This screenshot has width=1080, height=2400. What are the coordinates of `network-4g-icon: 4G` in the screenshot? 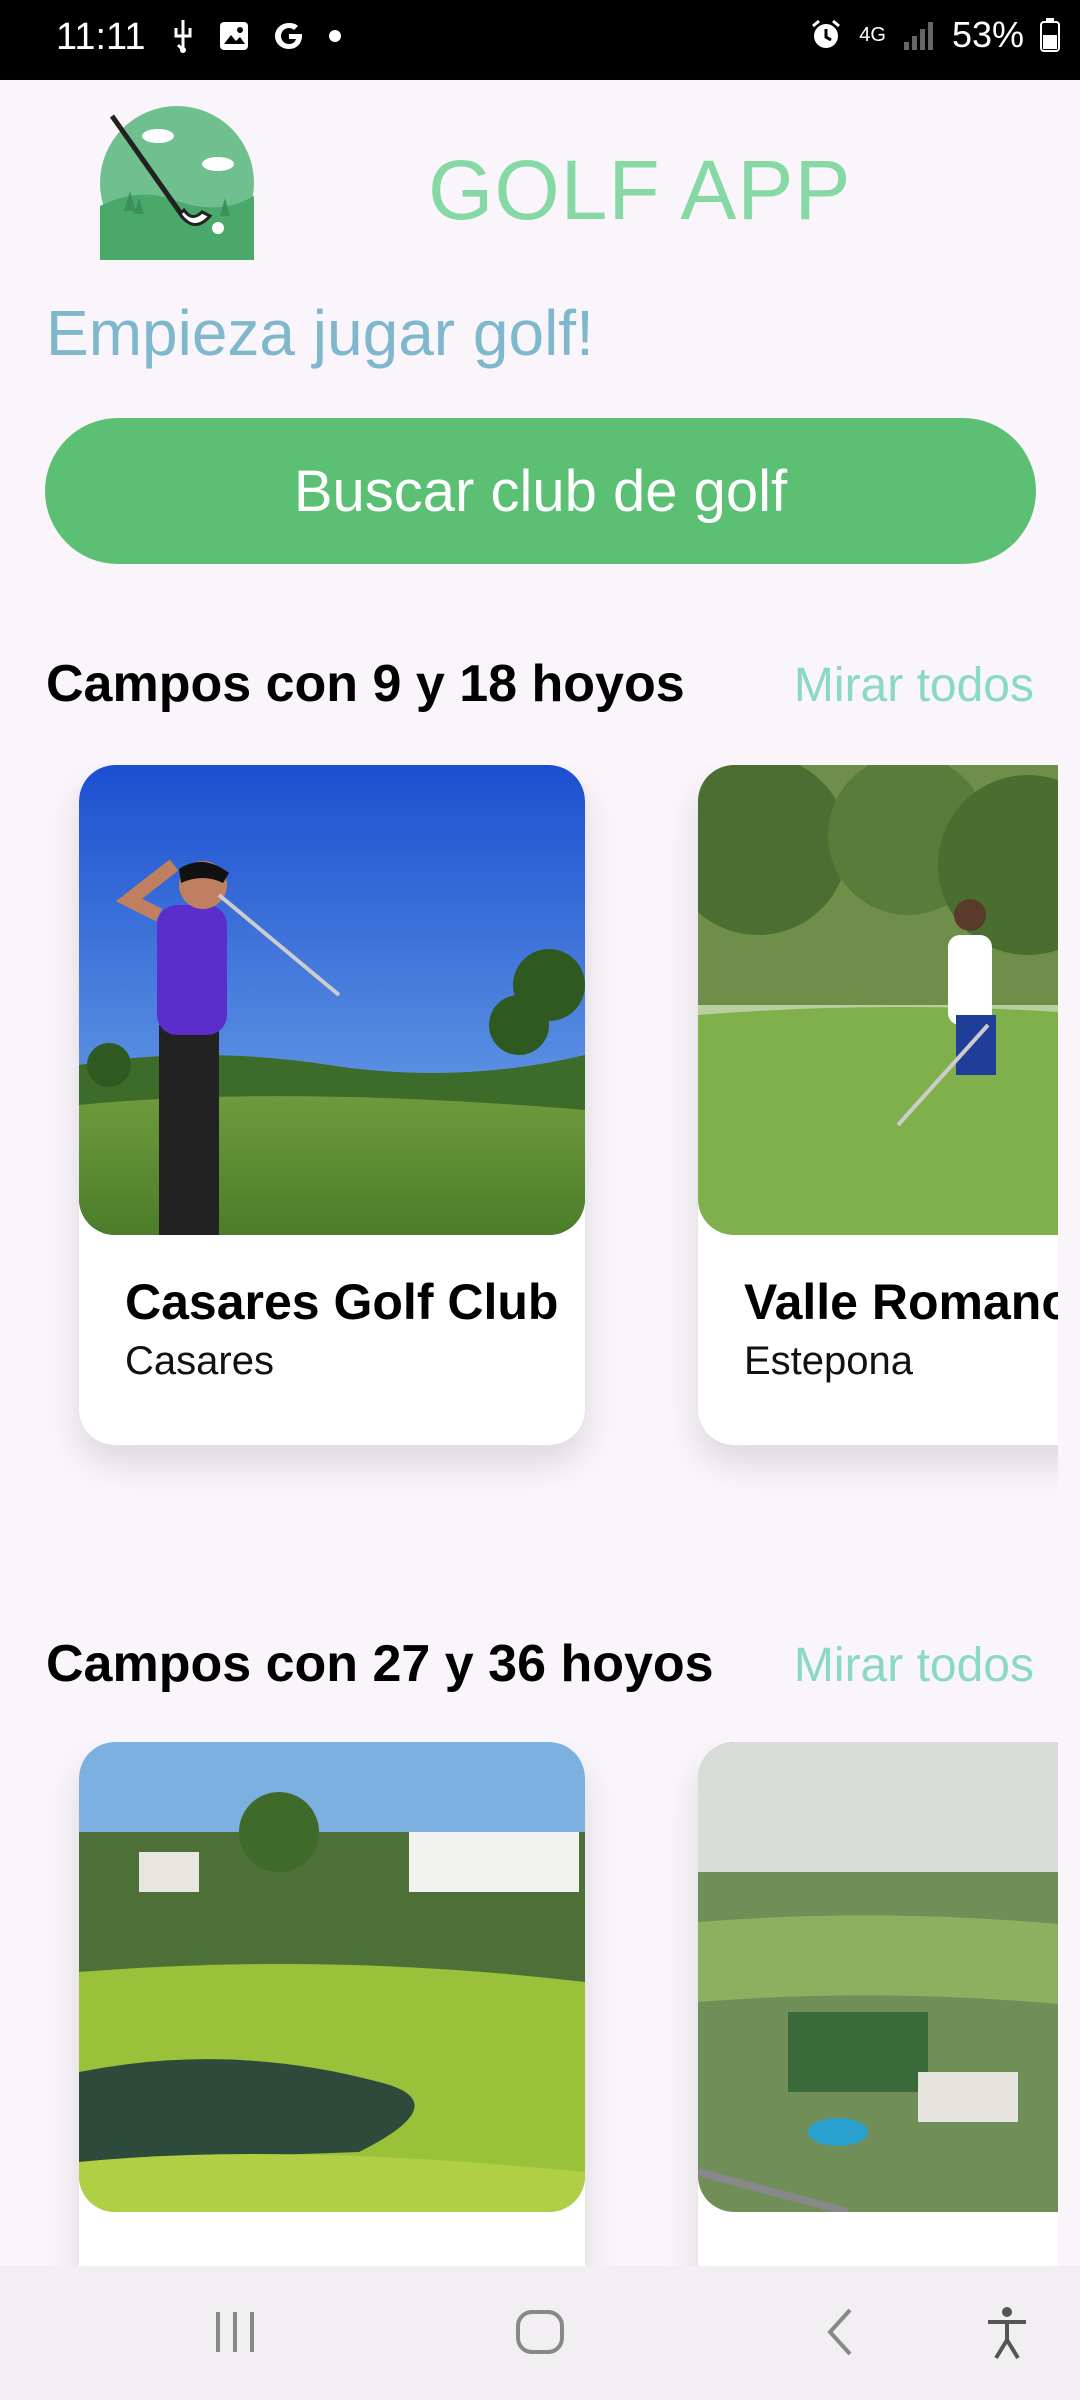 It's located at (872, 35).